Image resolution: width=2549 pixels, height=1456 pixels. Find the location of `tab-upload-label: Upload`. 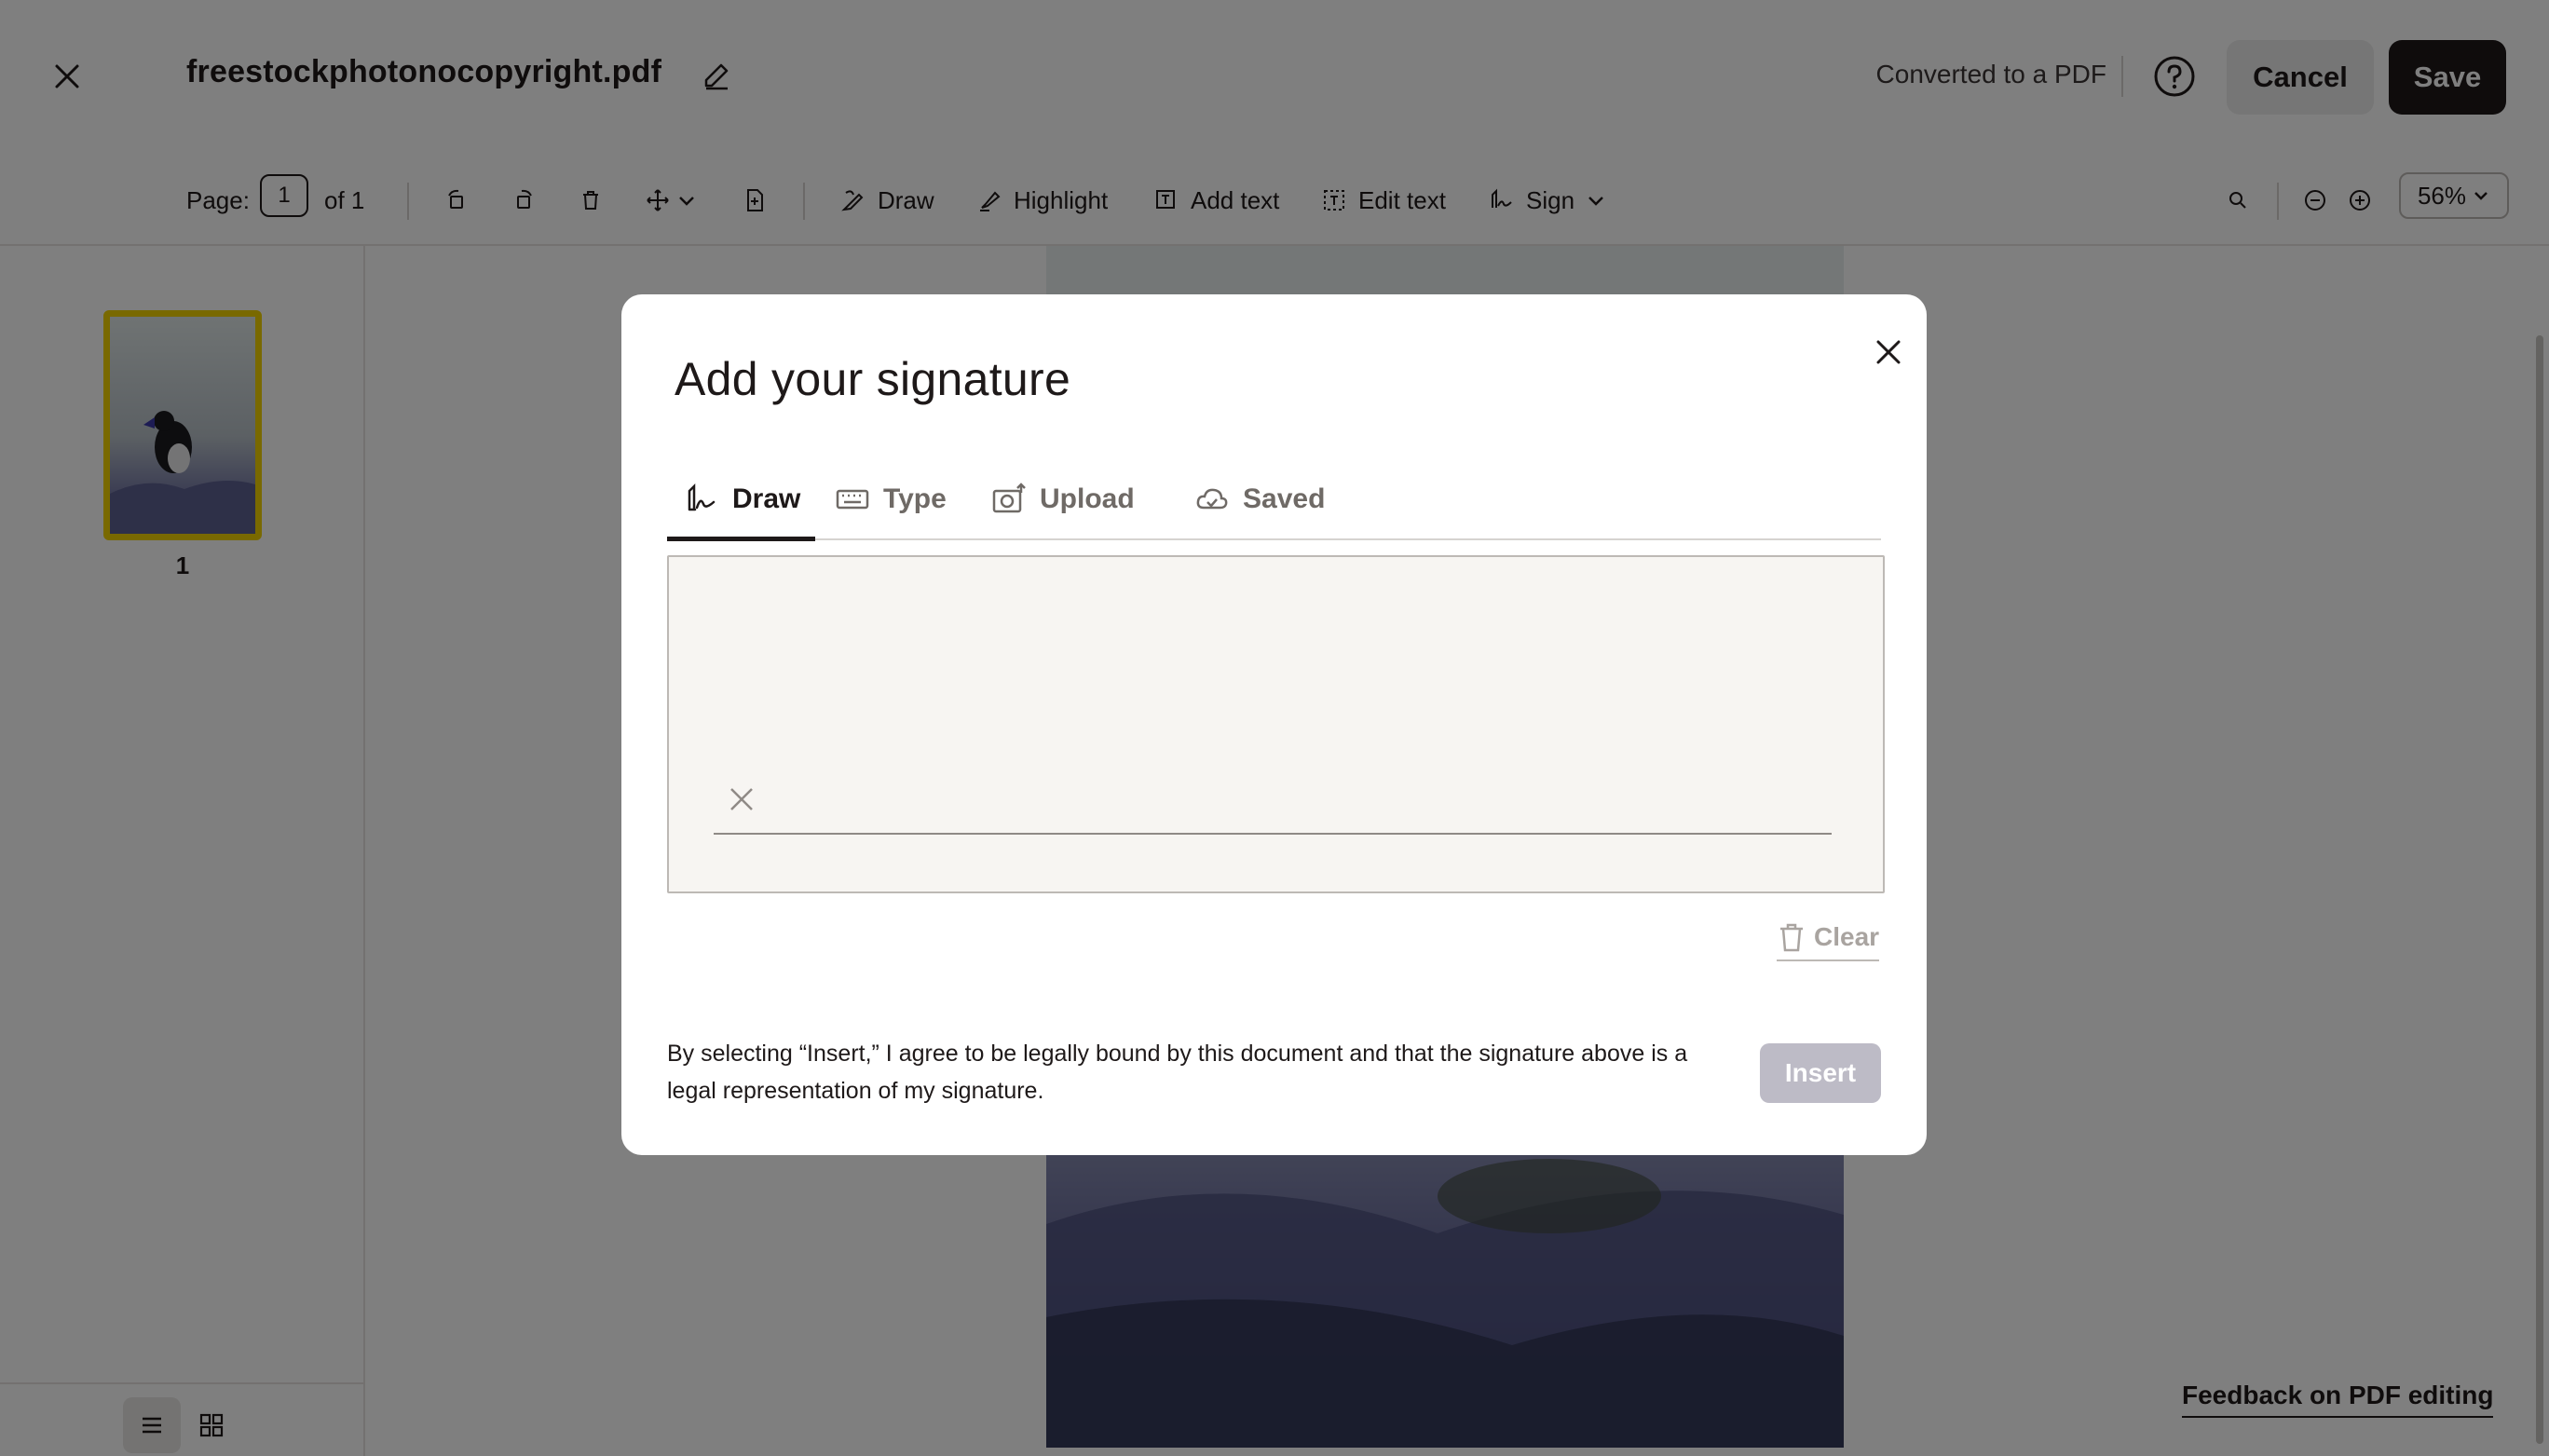

tab-upload-label: Upload is located at coordinates (1087, 498).